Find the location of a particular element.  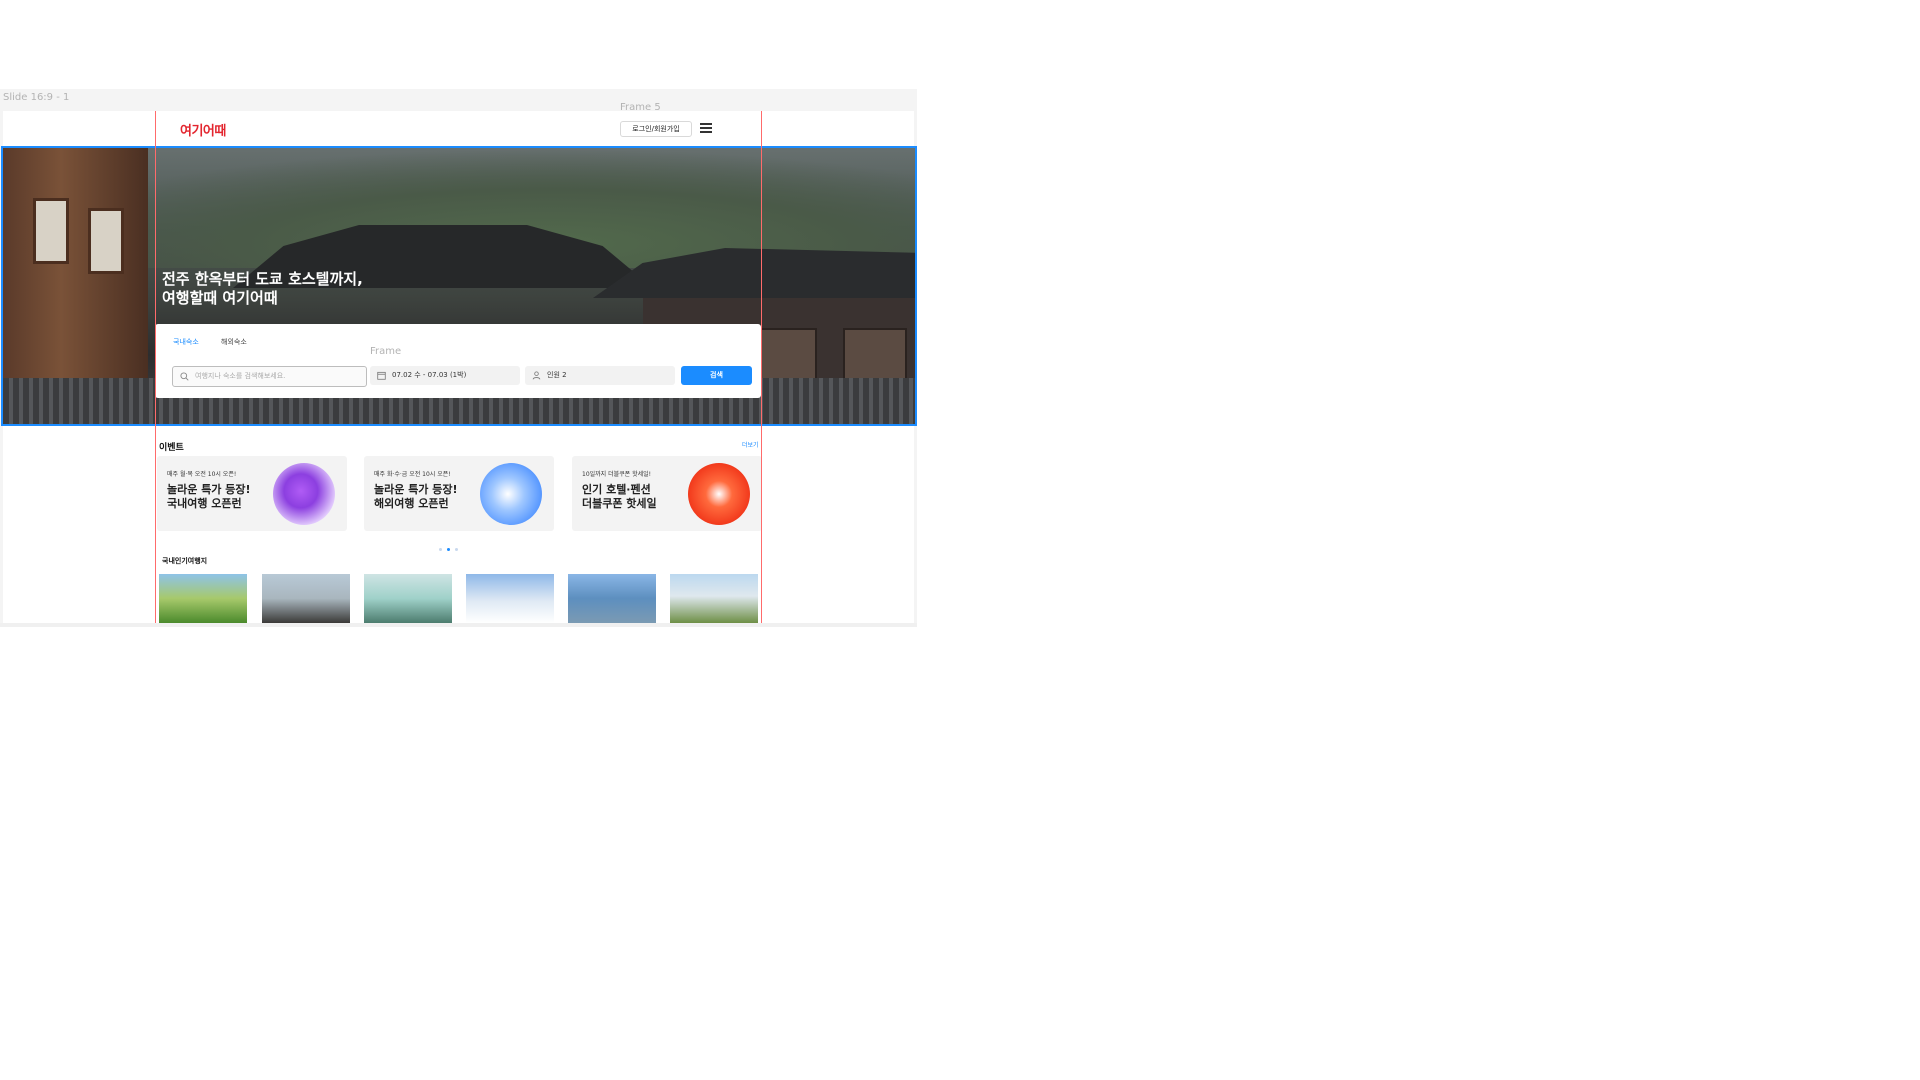

pager-dot-active is located at coordinates (448, 549).